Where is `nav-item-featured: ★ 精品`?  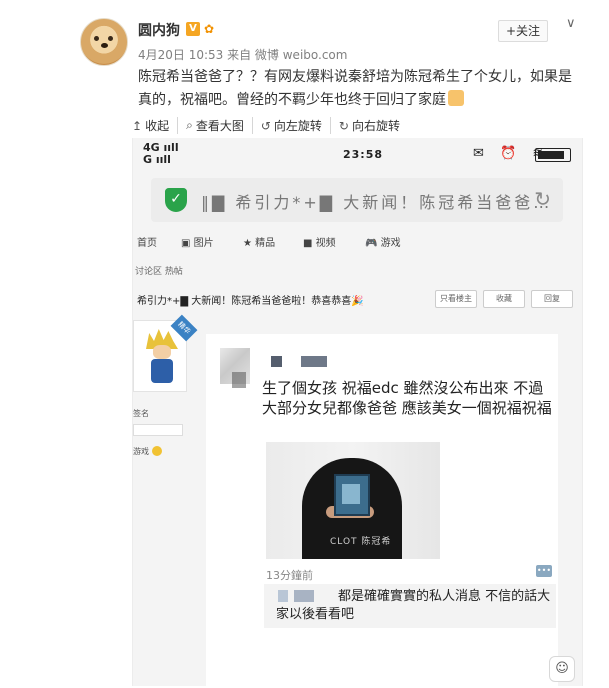
nav-item-featured: ★ 精品 is located at coordinates (259, 241).